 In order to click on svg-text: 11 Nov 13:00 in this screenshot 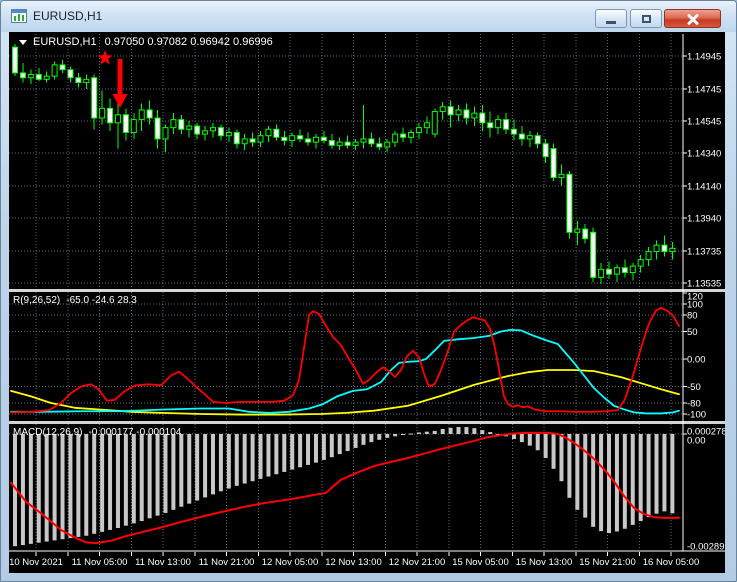, I will do `click(163, 562)`.